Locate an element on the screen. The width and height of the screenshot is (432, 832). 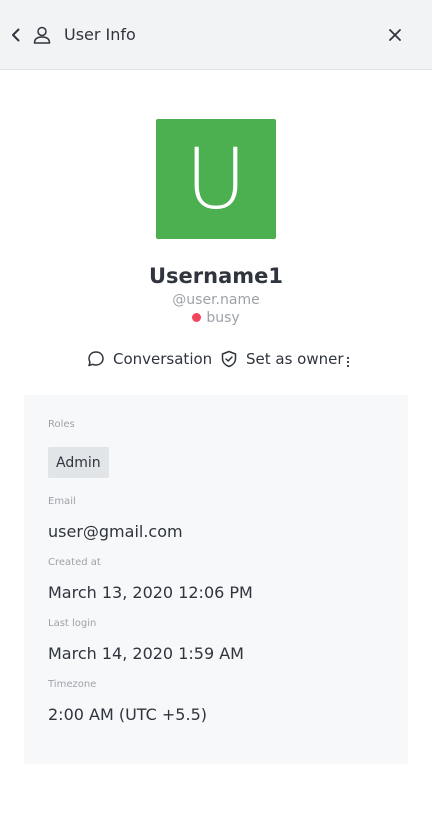
conversation-label: Conversation is located at coordinates (163, 359).